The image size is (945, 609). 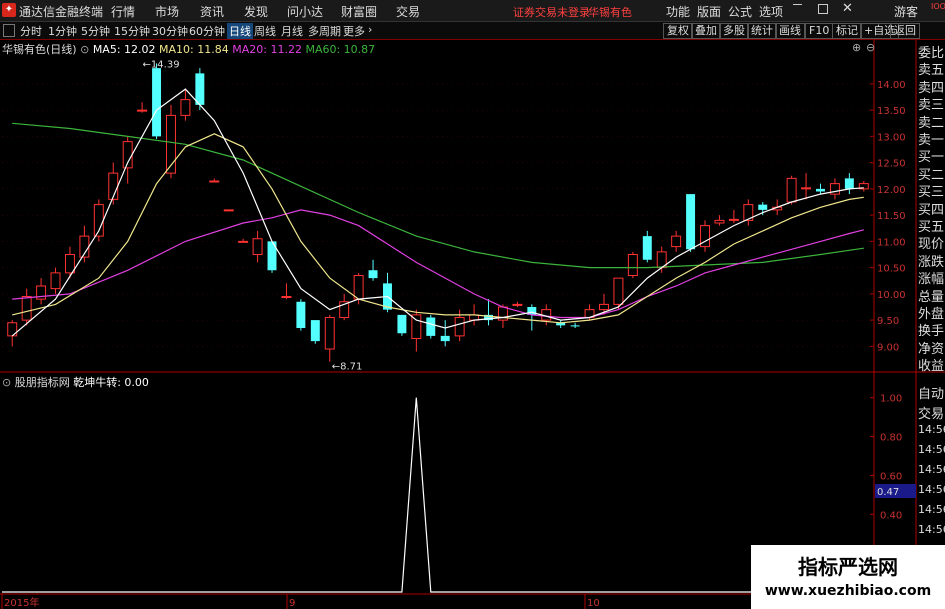 I want to click on x-tick-label: 9, so click(x=292, y=603).